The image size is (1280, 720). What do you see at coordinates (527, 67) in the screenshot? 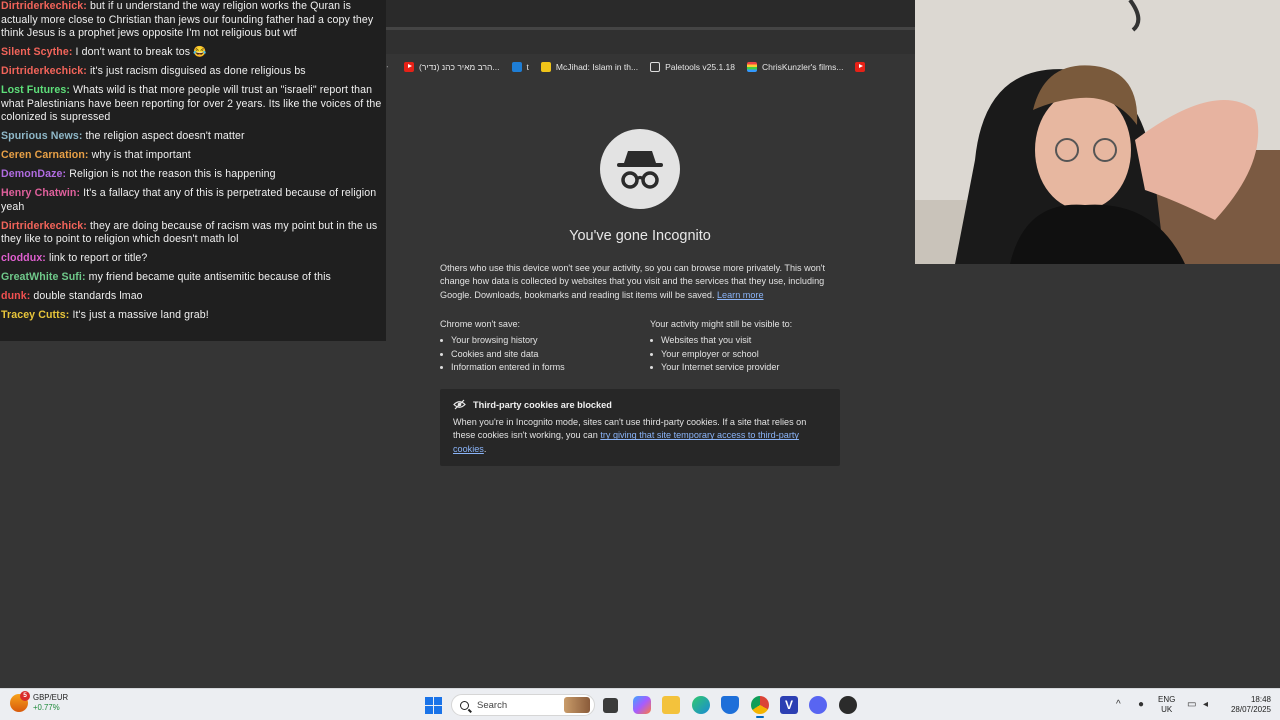
I see `bookmark-label: t` at bounding box center [527, 67].